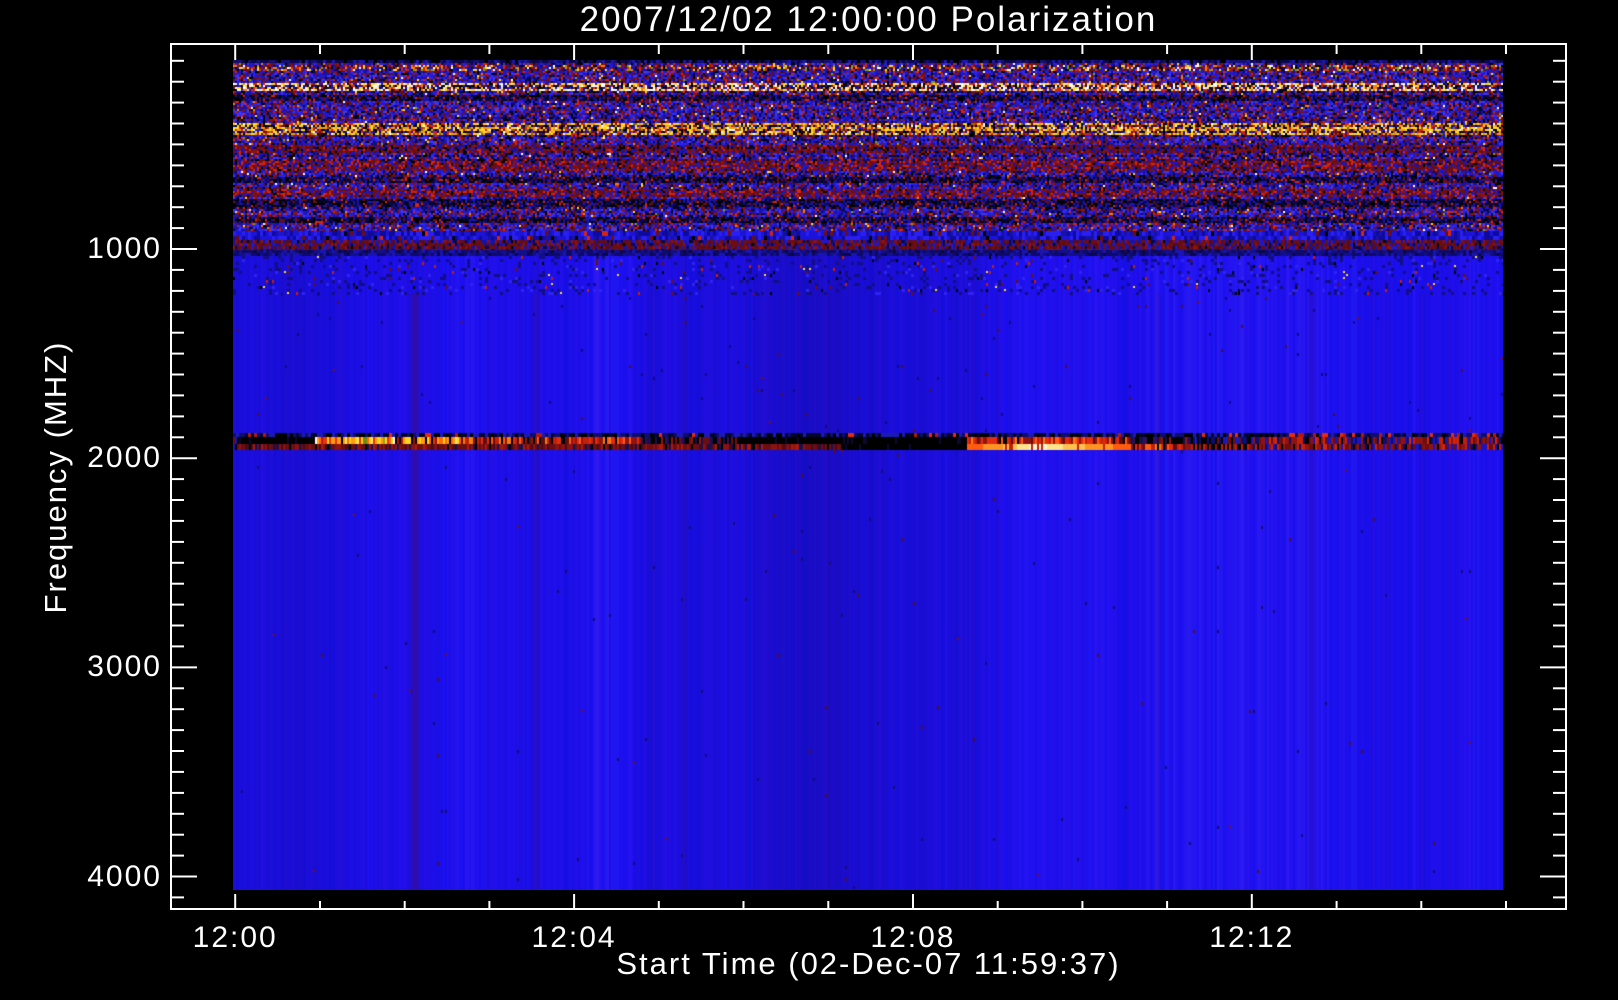 This screenshot has width=1618, height=1000. I want to click on y-tick-label: 1000, so click(124, 249).